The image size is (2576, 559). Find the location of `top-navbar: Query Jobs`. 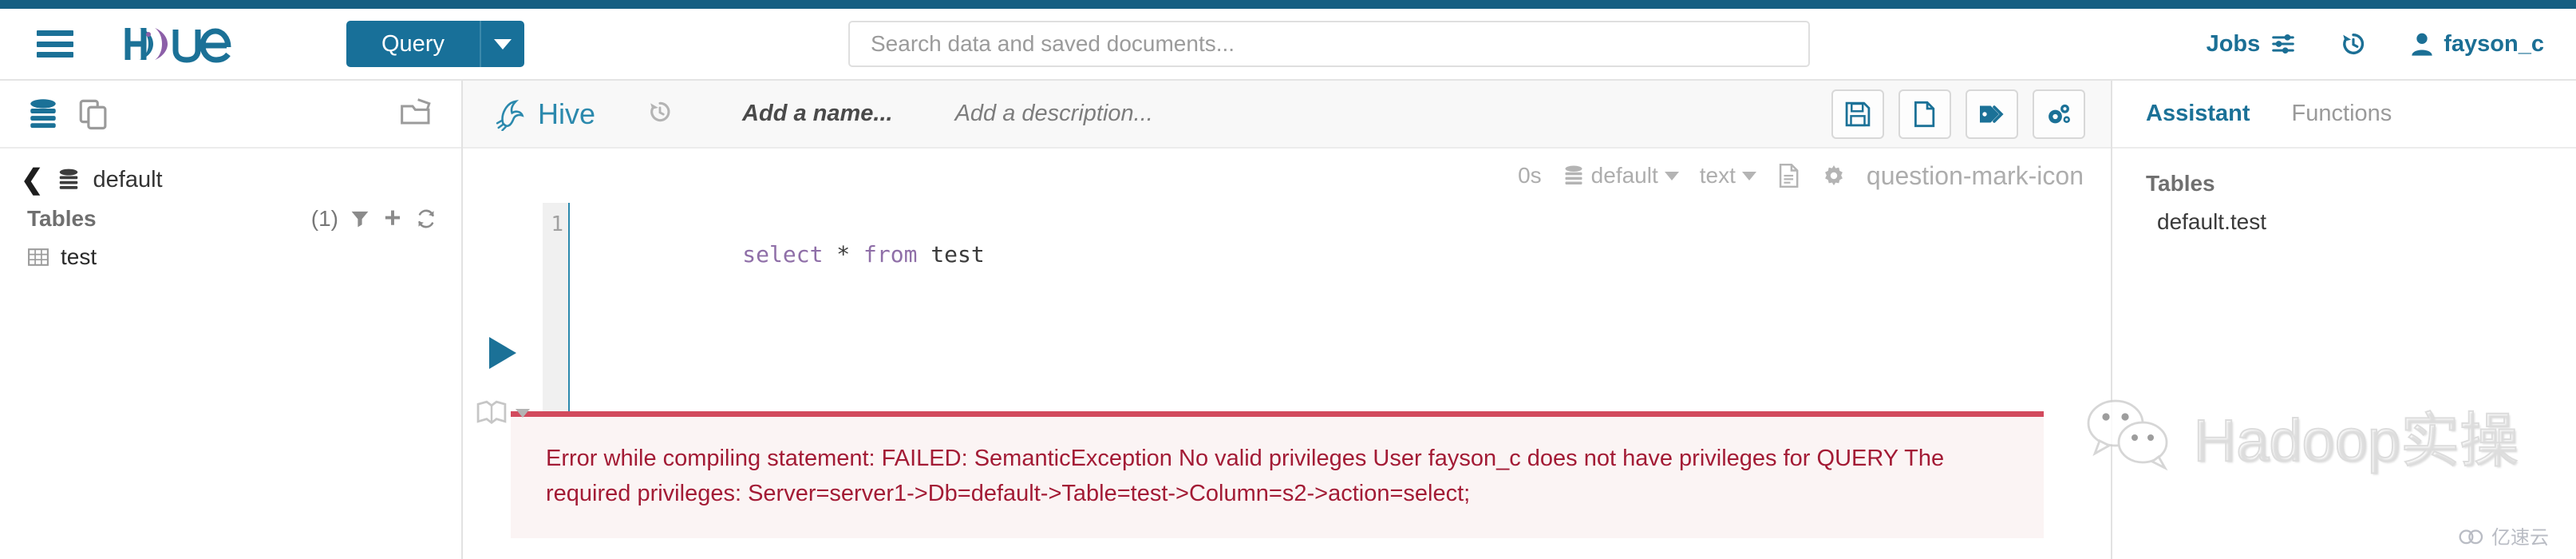

top-navbar: Query Jobs is located at coordinates (1288, 45).